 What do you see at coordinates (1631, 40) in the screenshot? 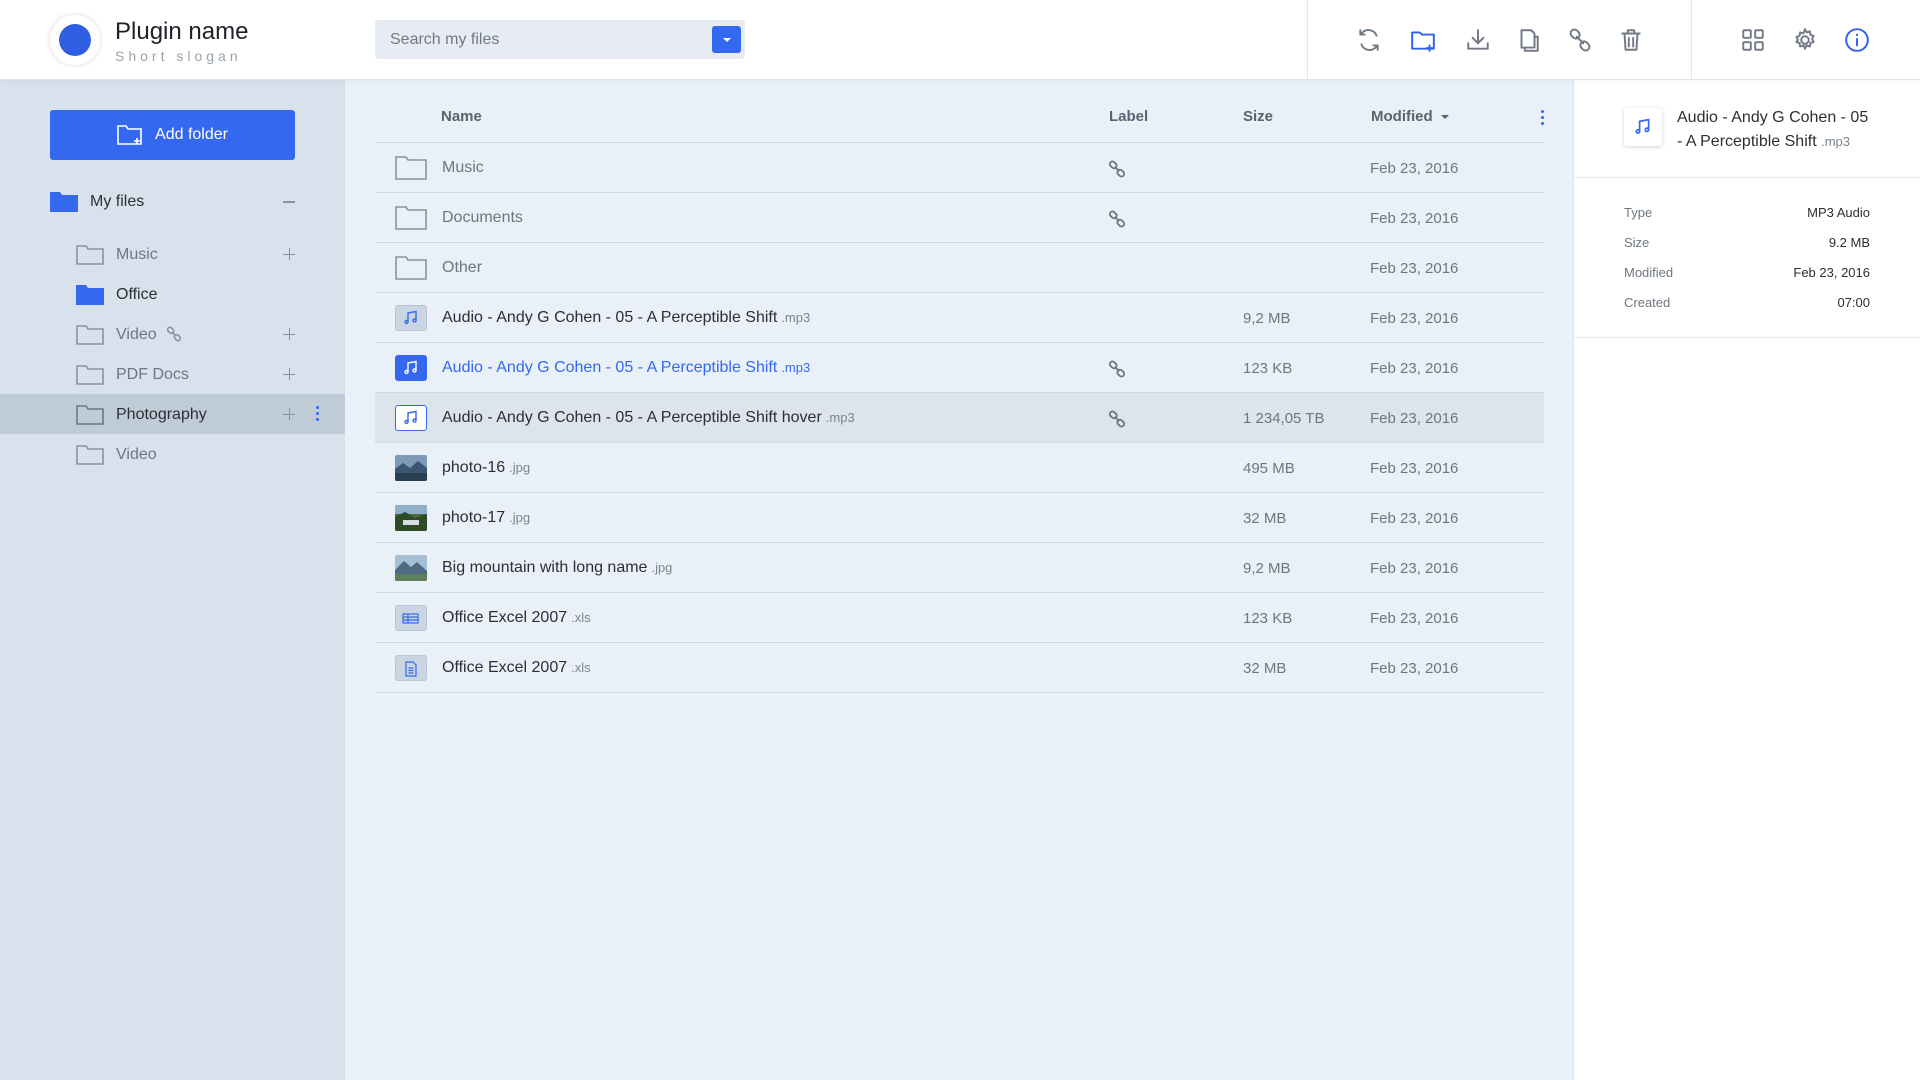
I see `trash-icon` at bounding box center [1631, 40].